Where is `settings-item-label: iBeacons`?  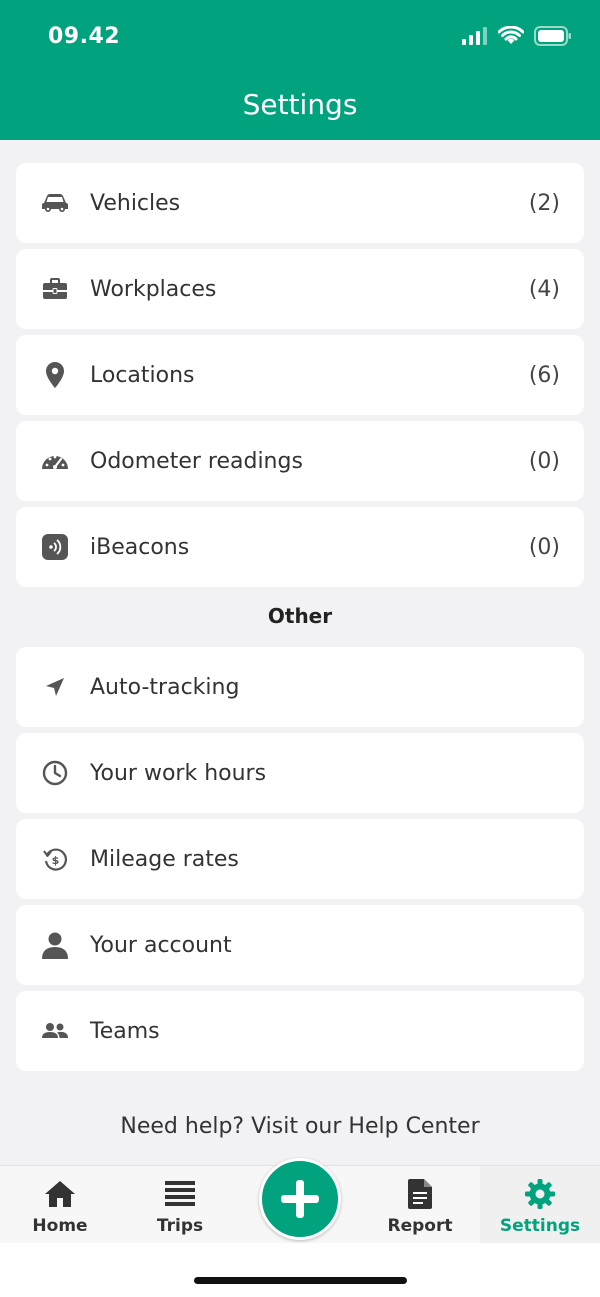
settings-item-label: iBeacons is located at coordinates (140, 547).